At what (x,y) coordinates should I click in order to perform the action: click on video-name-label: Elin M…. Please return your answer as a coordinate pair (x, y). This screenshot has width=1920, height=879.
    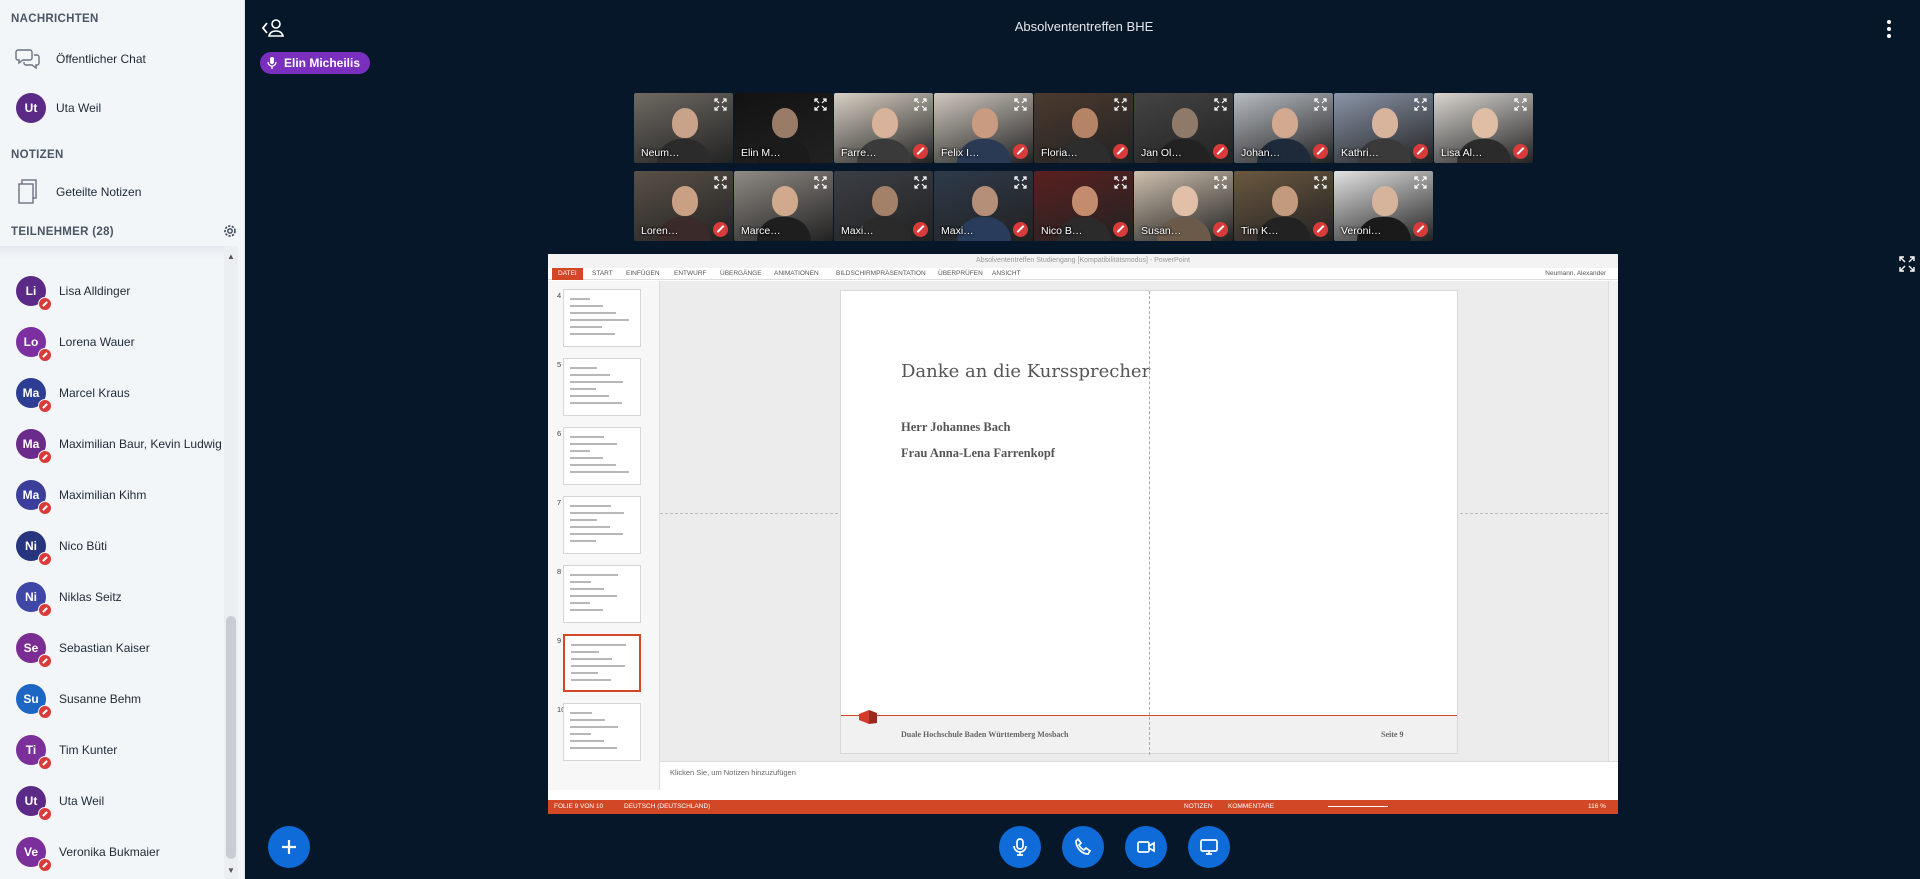
    Looking at the image, I should click on (773, 153).